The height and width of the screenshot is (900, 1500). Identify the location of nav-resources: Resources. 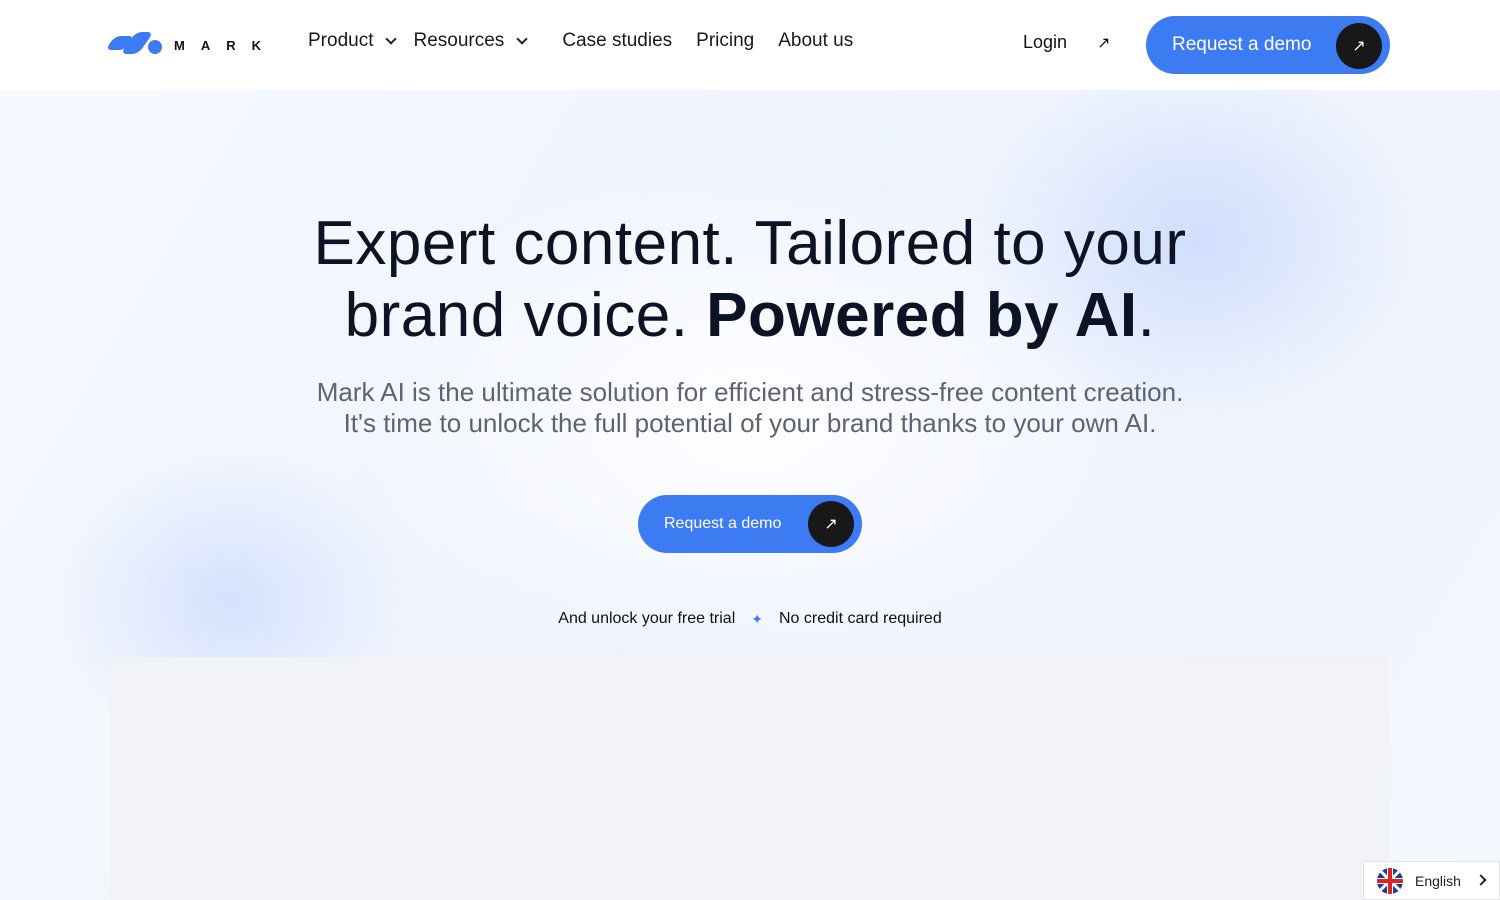
(470, 41).